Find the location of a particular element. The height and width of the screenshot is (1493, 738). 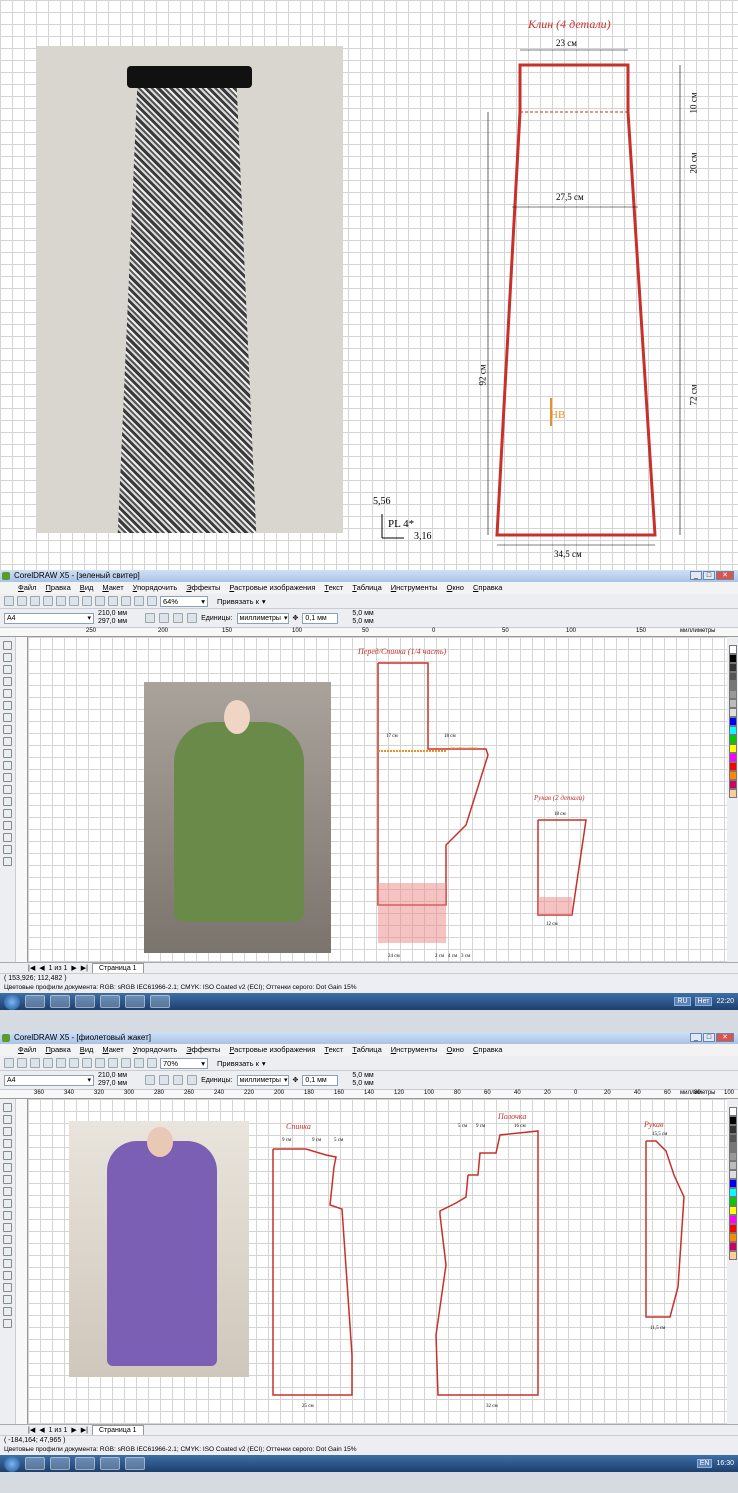

snap-to-label: Привязать к is located at coordinates (238, 601).